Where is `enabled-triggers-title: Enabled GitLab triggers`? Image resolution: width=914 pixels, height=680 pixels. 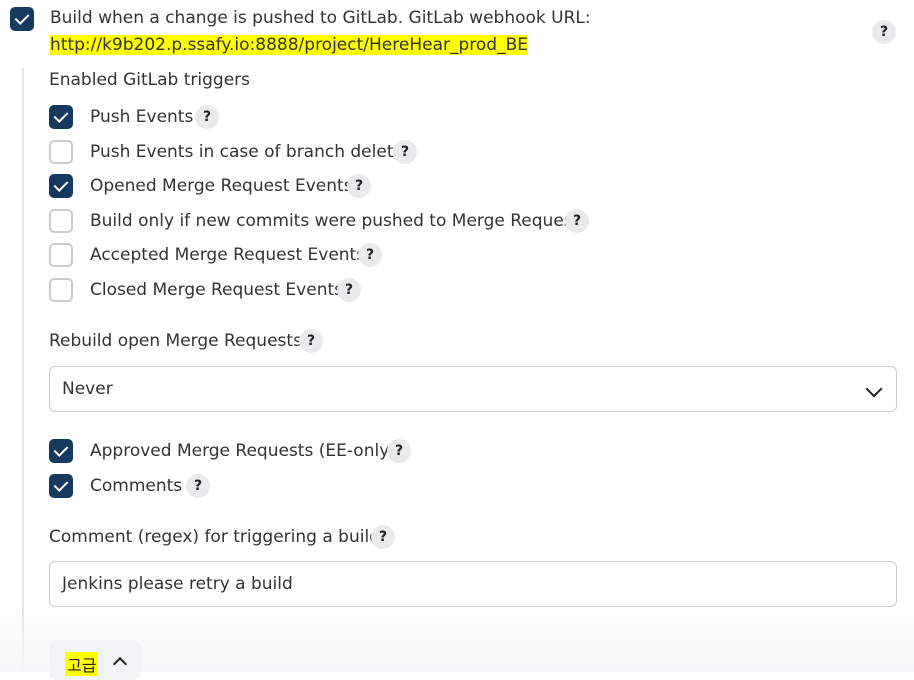 enabled-triggers-title: Enabled GitLab triggers is located at coordinates (150, 80).